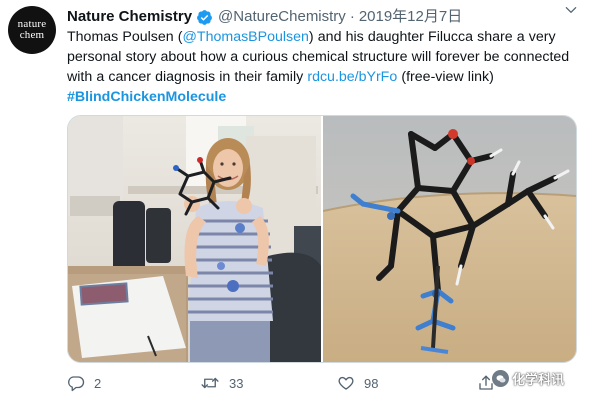 This screenshot has height=401, width=591. Describe the element at coordinates (357, 383) in the screenshot. I see `like-button: 98` at that location.